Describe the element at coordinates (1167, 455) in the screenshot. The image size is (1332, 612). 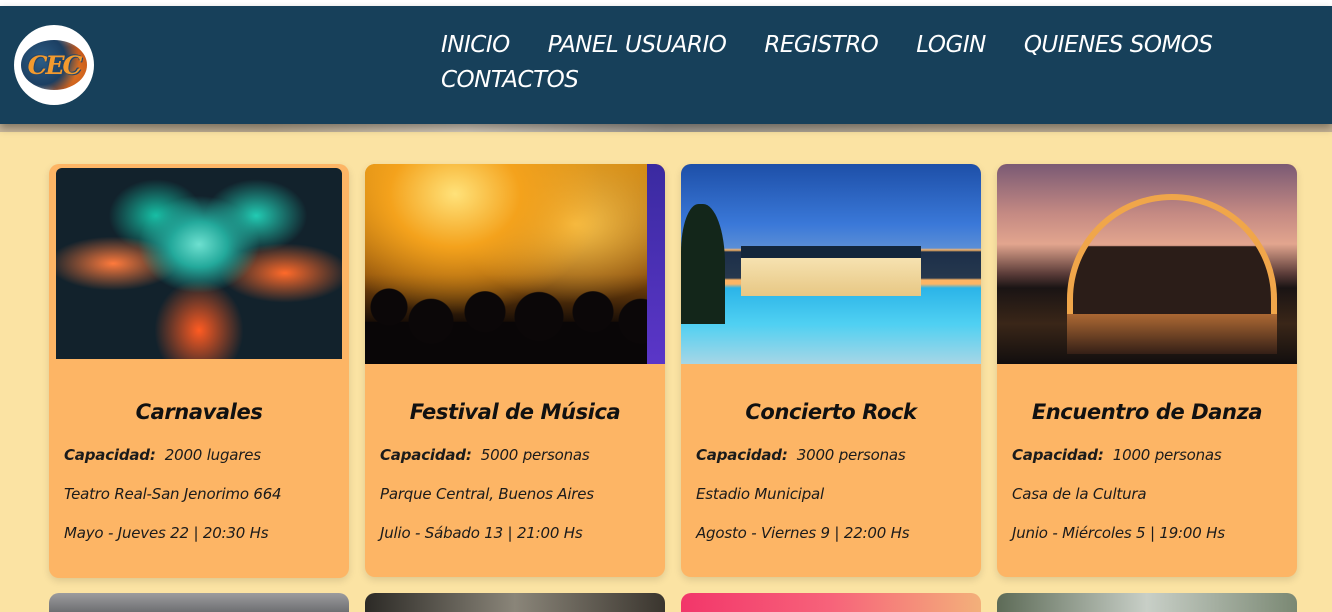
I see `capacity-value: 1000 personas` at that location.